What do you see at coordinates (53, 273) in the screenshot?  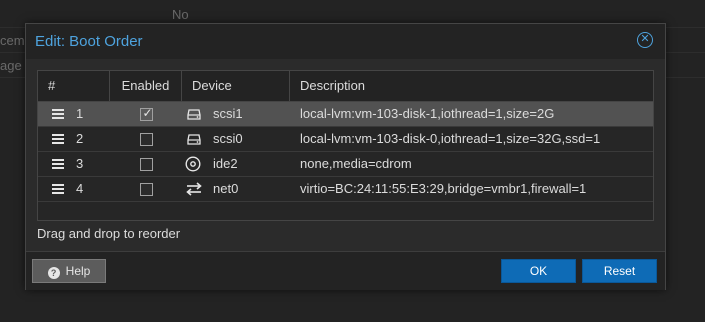 I see `question-circle-icon: ?` at bounding box center [53, 273].